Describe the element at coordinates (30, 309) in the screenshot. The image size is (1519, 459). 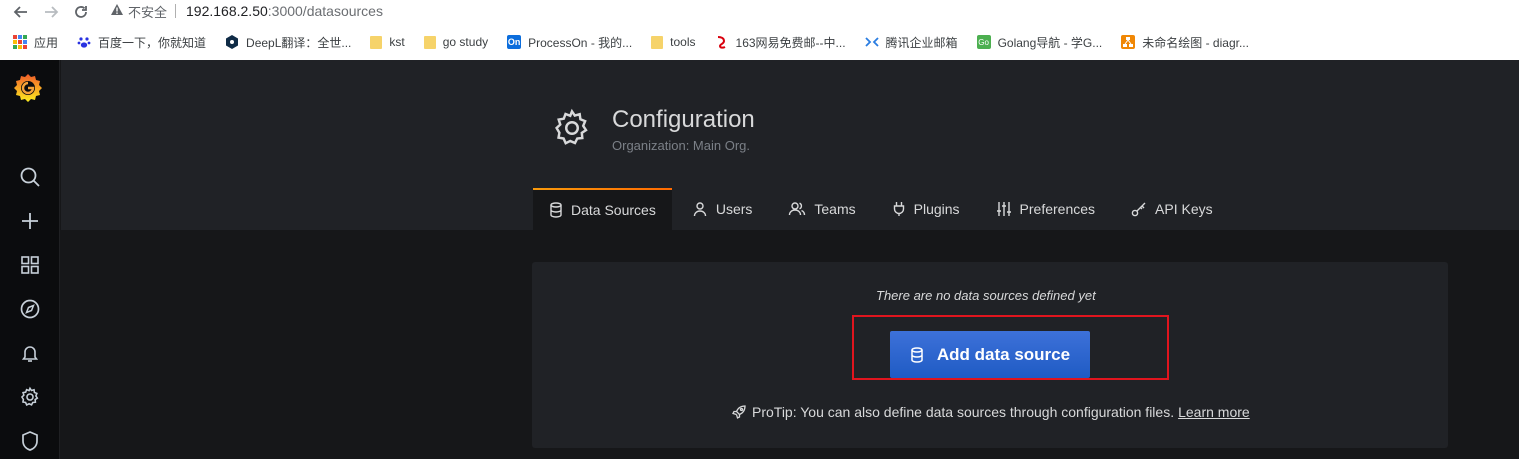
I see `compass-icon` at that location.